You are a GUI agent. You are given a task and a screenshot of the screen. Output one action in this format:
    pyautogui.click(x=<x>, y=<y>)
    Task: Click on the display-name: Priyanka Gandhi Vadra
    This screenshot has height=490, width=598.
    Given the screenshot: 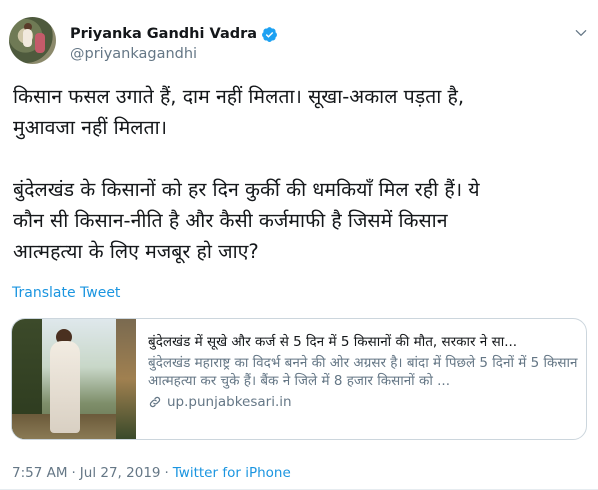 What is the action you would take?
    pyautogui.click(x=163, y=34)
    